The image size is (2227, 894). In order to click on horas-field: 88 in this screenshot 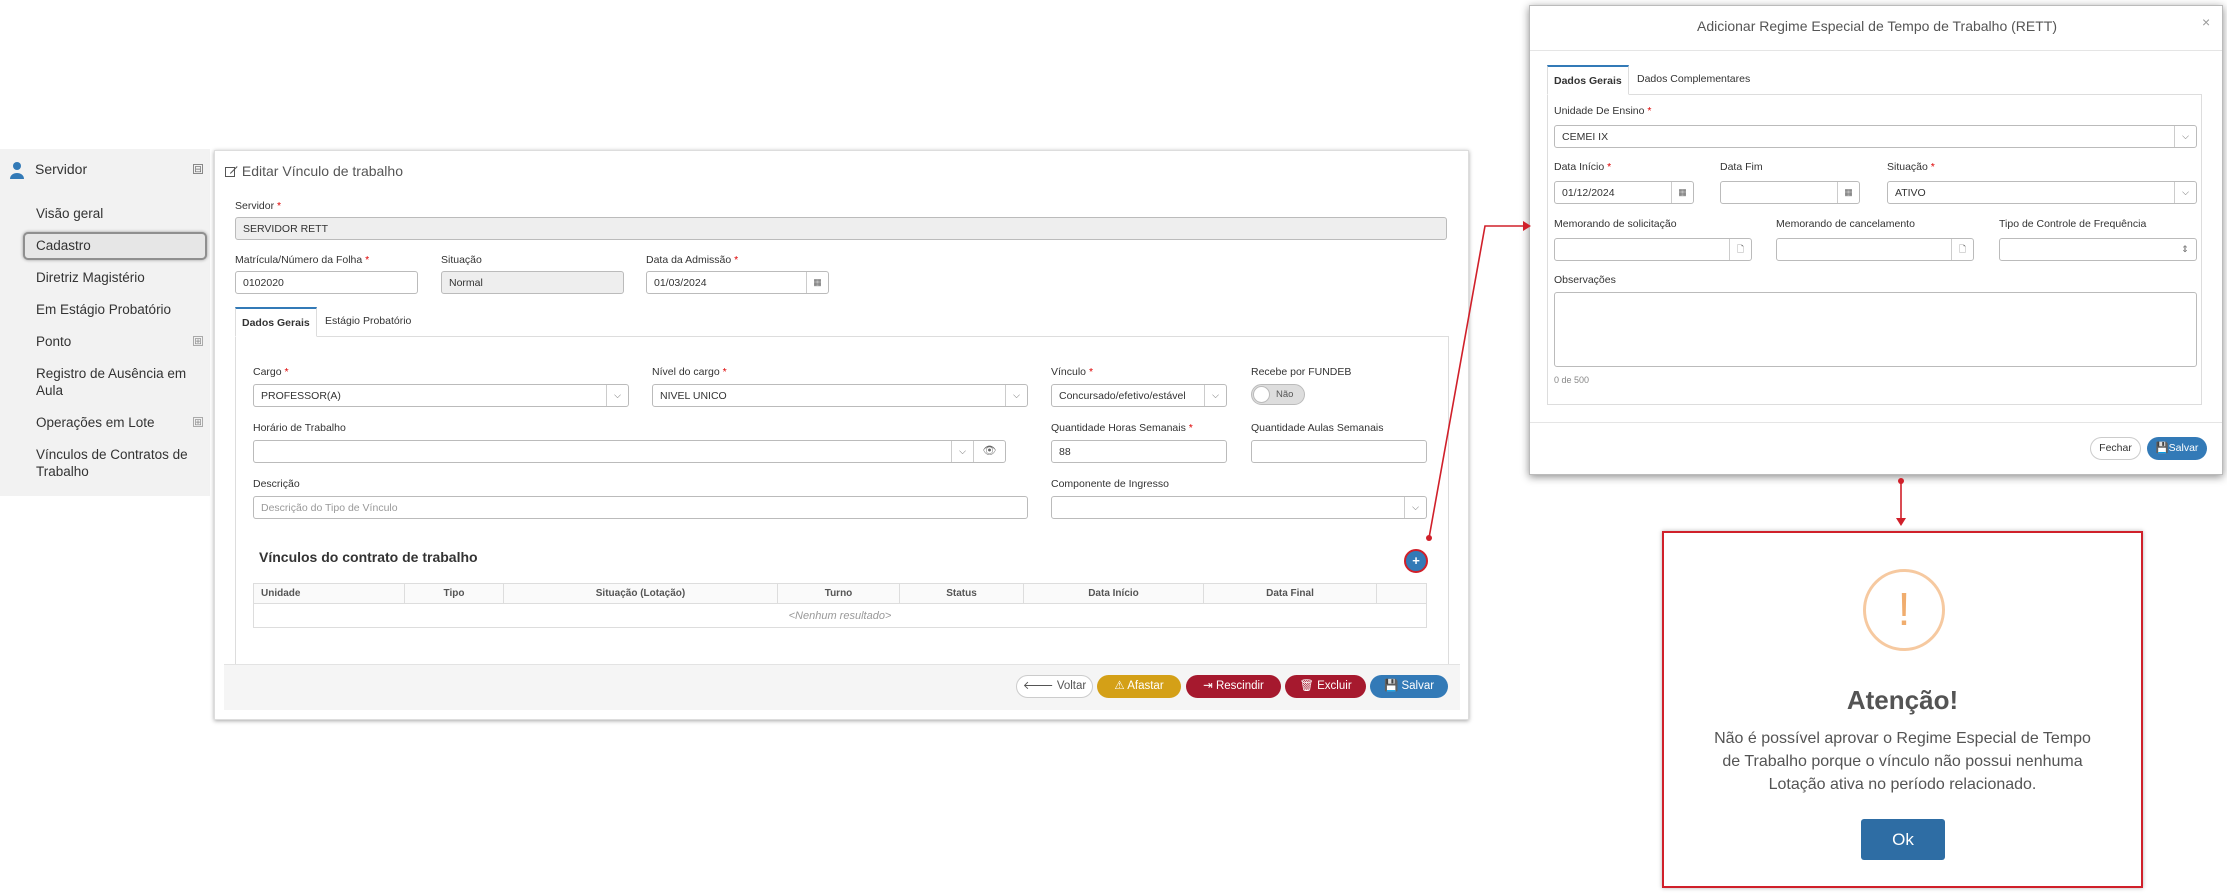, I will do `click(1139, 451)`.